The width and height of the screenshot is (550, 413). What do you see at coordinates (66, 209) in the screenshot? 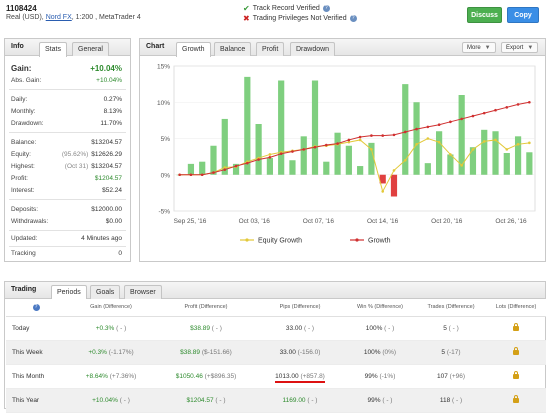
I see `deposits-row: Deposits: $12000.00` at bounding box center [66, 209].